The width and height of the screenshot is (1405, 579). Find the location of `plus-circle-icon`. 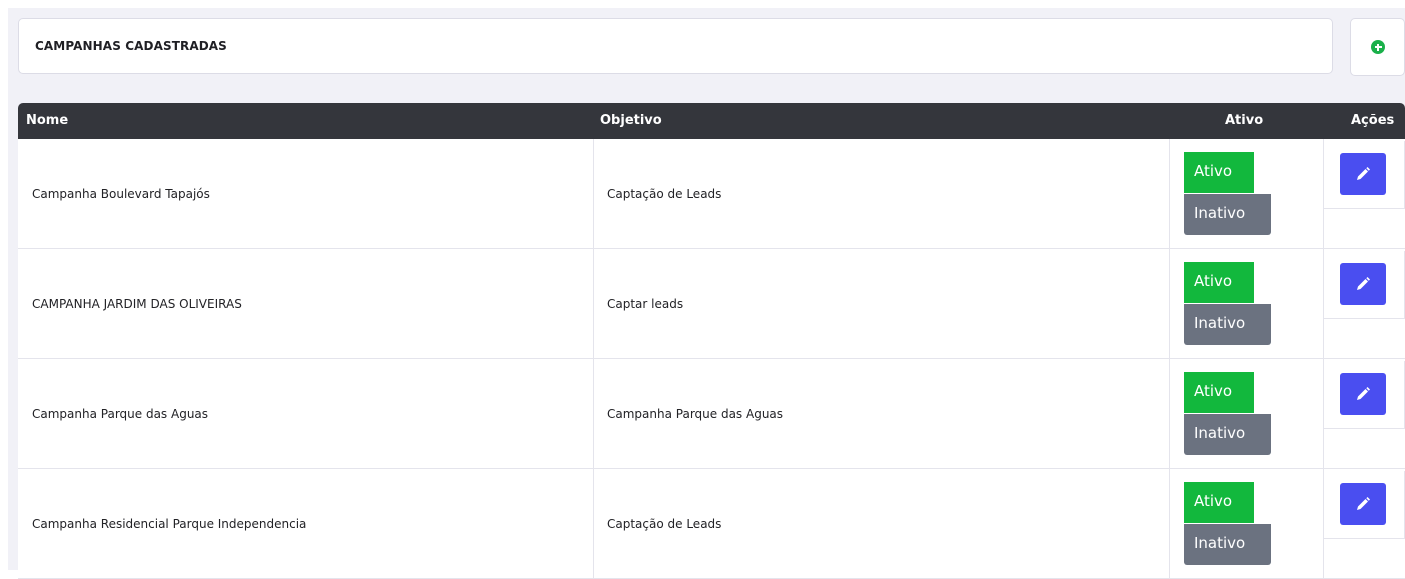

plus-circle-icon is located at coordinates (1378, 47).